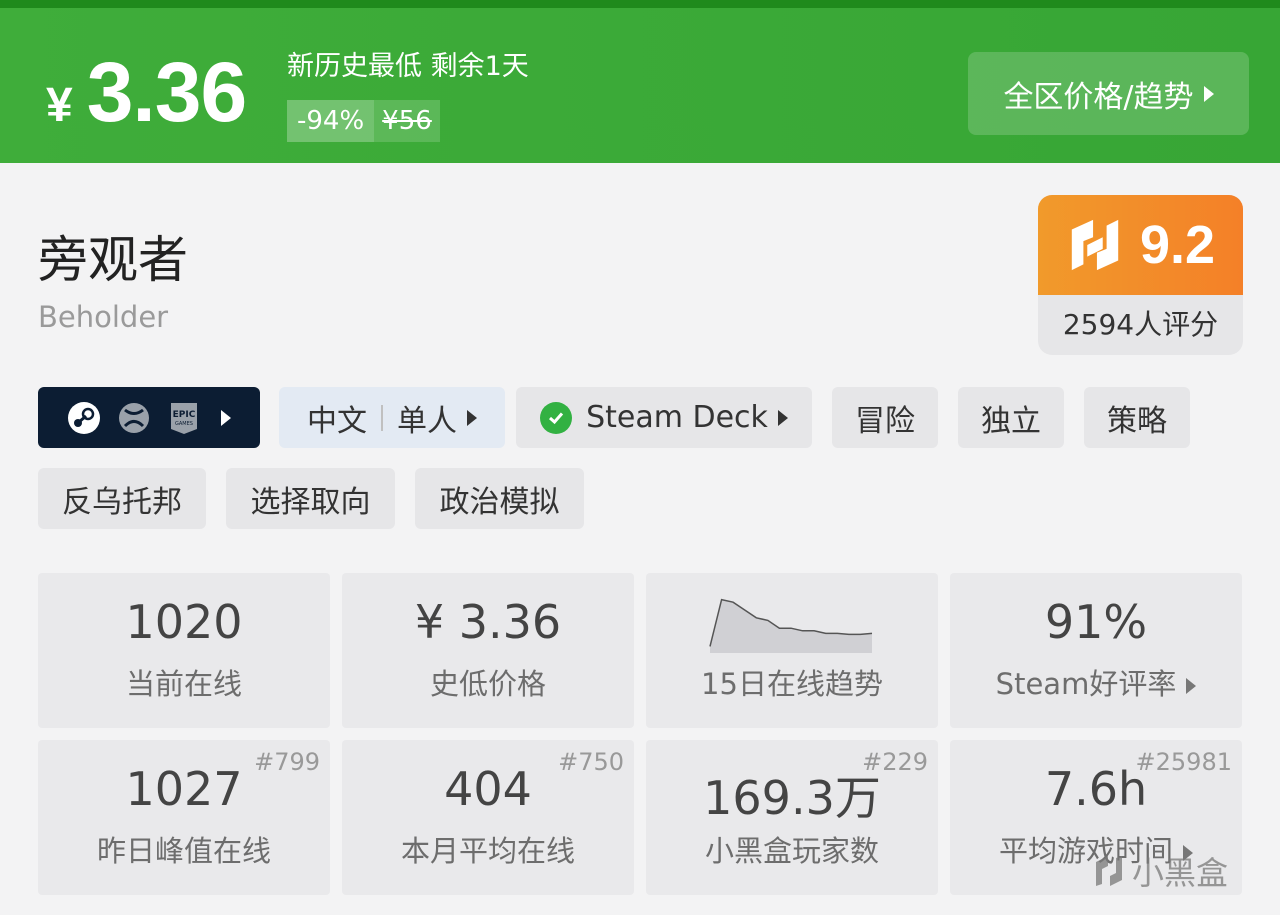  I want to click on genre-tag-adventure: 冒险, so click(885, 417).